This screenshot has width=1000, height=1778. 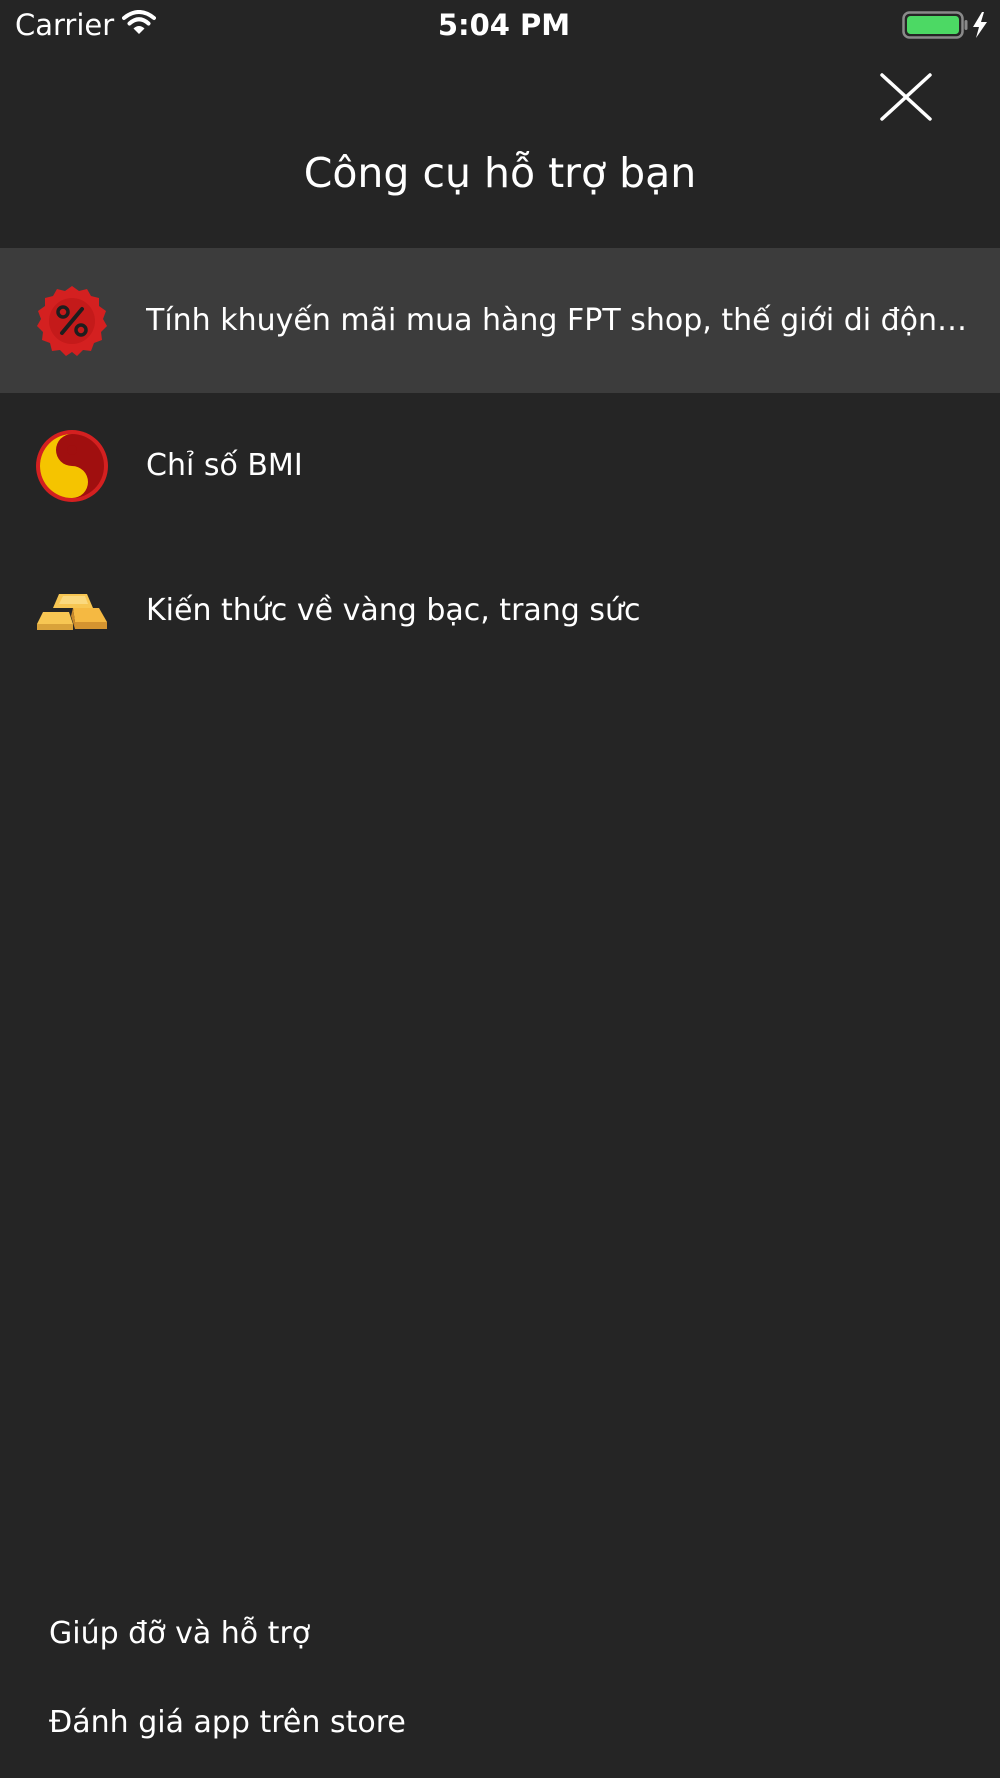 I want to click on discount-percent-icon, so click(x=72, y=321).